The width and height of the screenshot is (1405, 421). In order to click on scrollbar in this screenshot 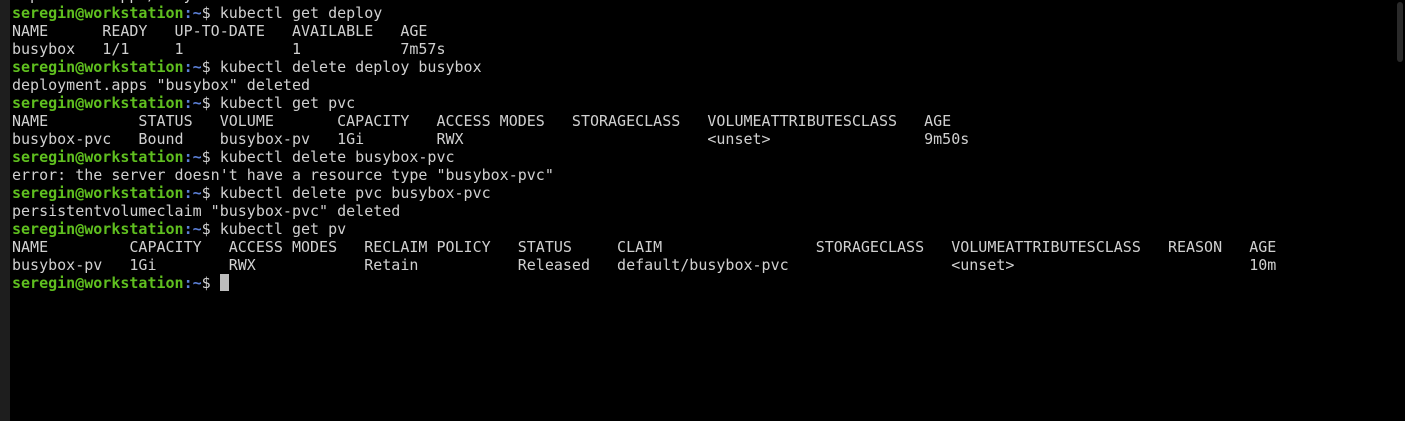, I will do `click(1399, 210)`.